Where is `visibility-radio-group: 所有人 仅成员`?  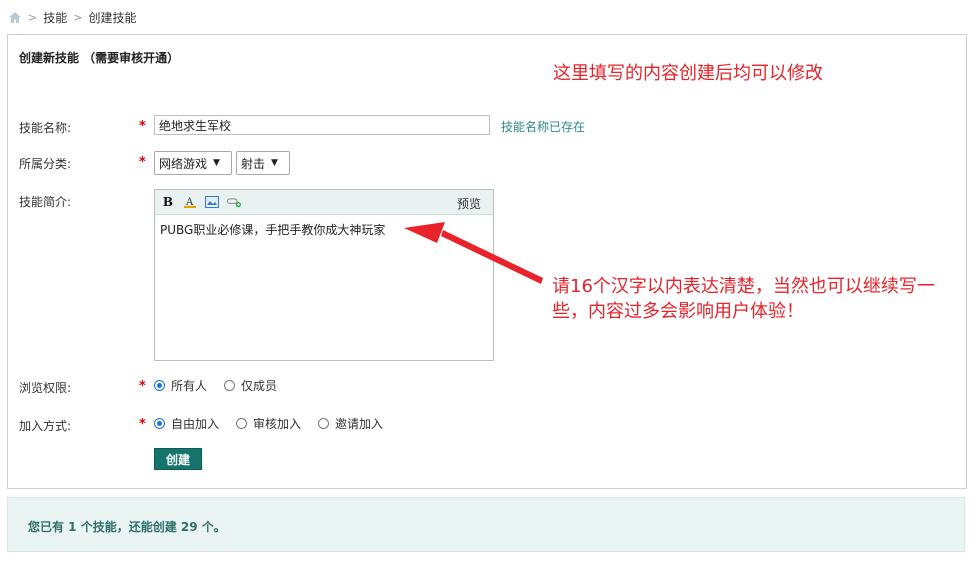
visibility-radio-group: 所有人 仅成员 is located at coordinates (224, 385).